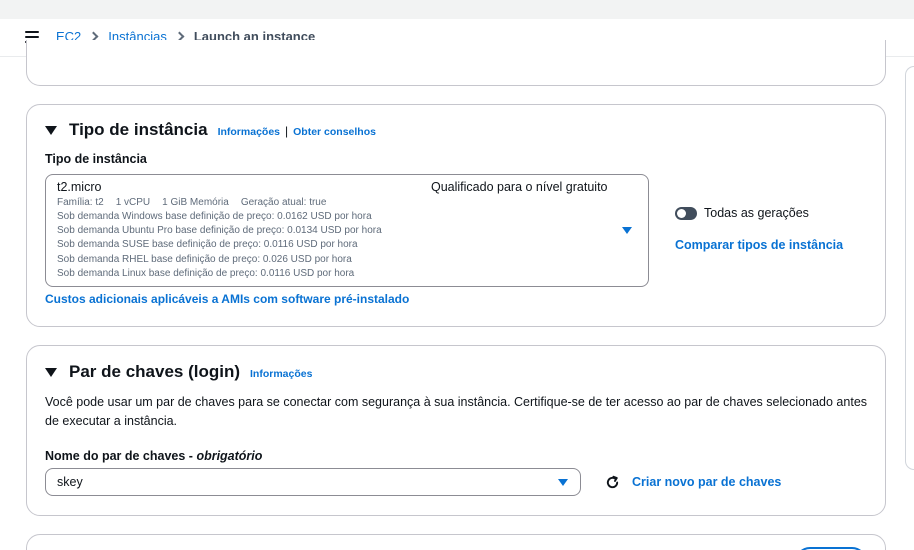 The image size is (914, 550). Describe the element at coordinates (229, 456) in the screenshot. I see `required-label: obrigatório` at that location.